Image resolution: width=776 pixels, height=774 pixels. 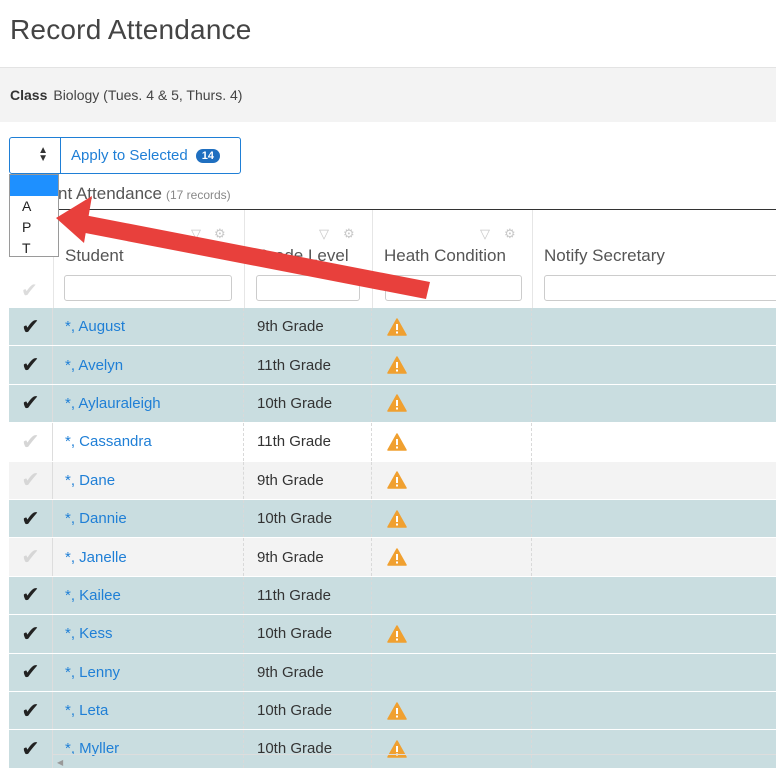 What do you see at coordinates (29, 290) in the screenshot?
I see `select-all-check-icon: ✔` at bounding box center [29, 290].